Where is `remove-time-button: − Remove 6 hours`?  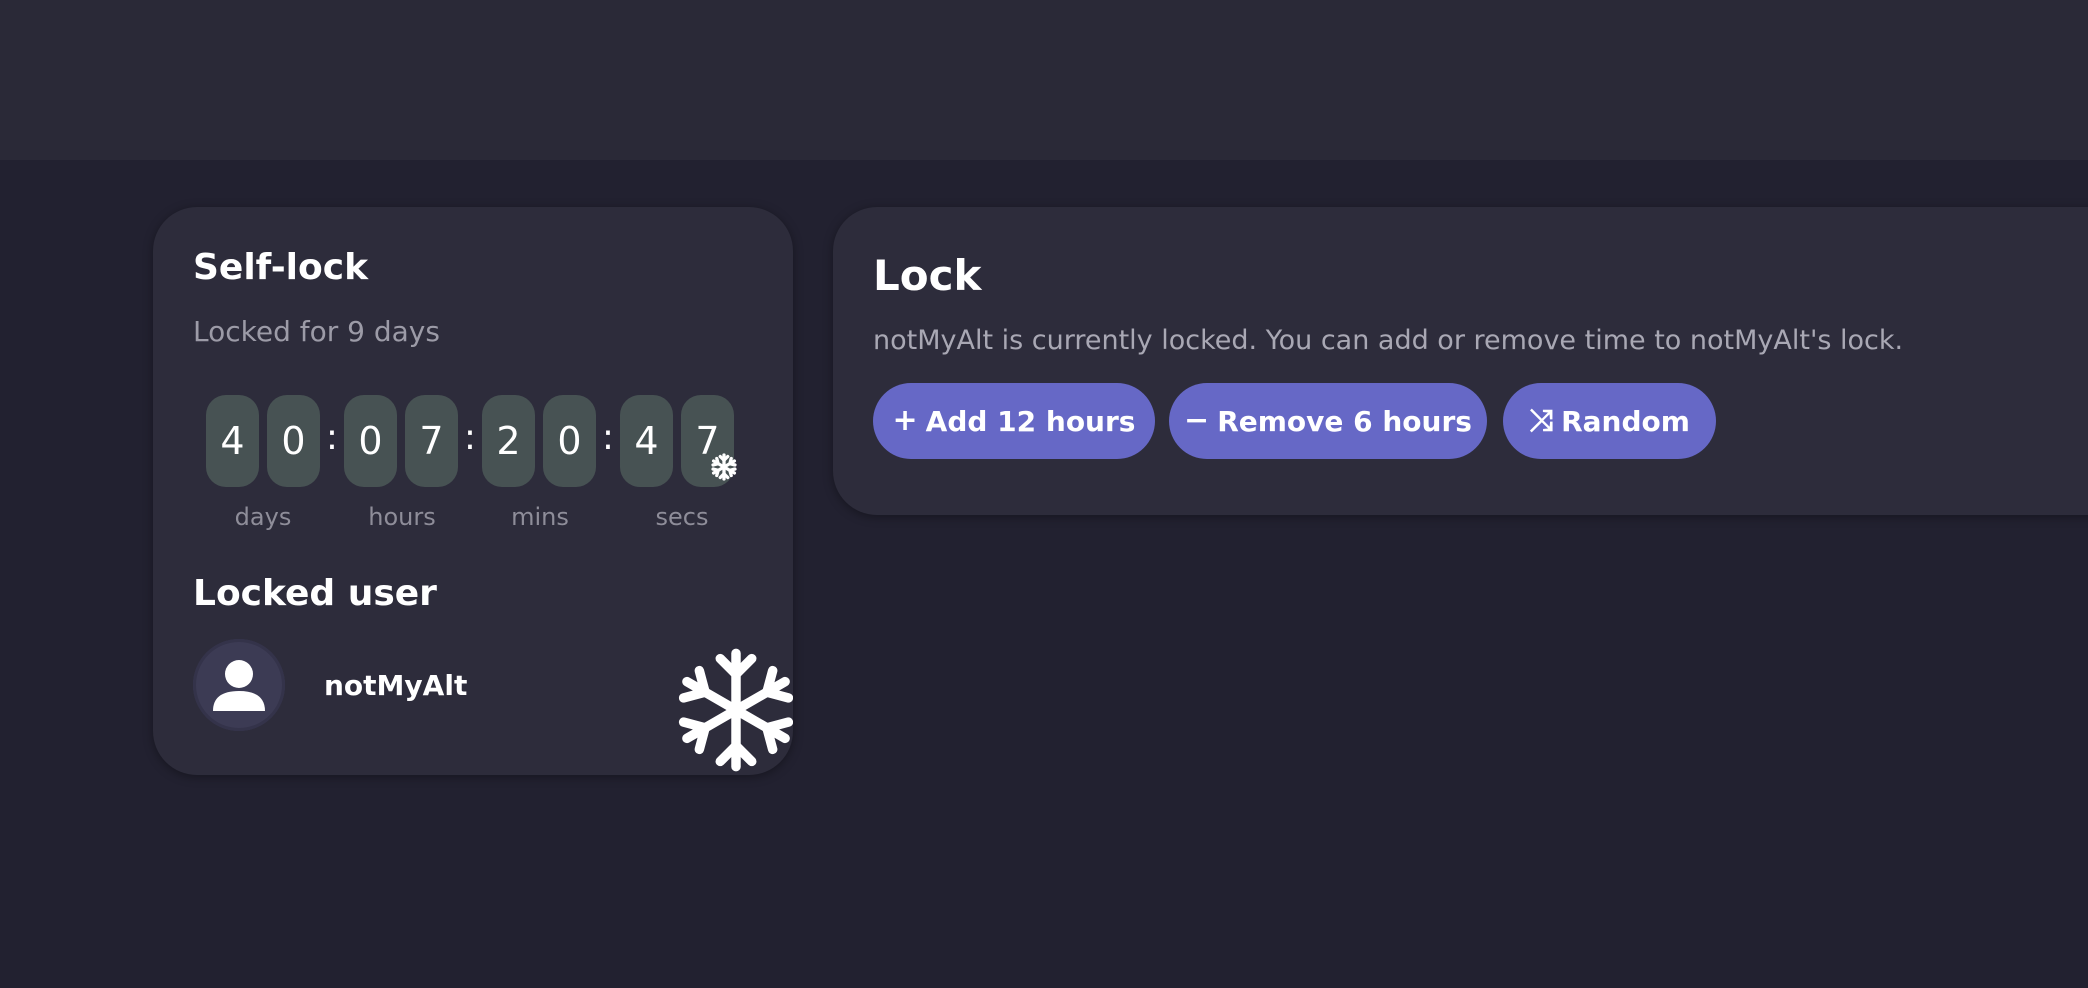 remove-time-button: − Remove 6 hours is located at coordinates (1328, 421).